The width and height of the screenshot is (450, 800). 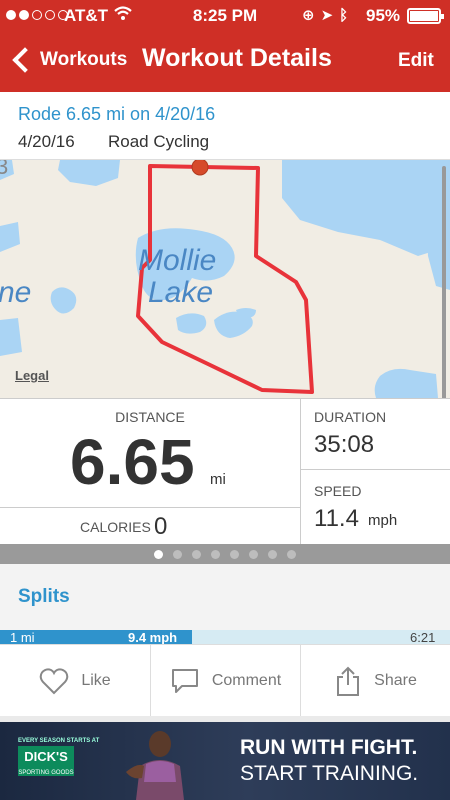 What do you see at coordinates (4, 169) in the screenshot?
I see `map-road-number: 3` at bounding box center [4, 169].